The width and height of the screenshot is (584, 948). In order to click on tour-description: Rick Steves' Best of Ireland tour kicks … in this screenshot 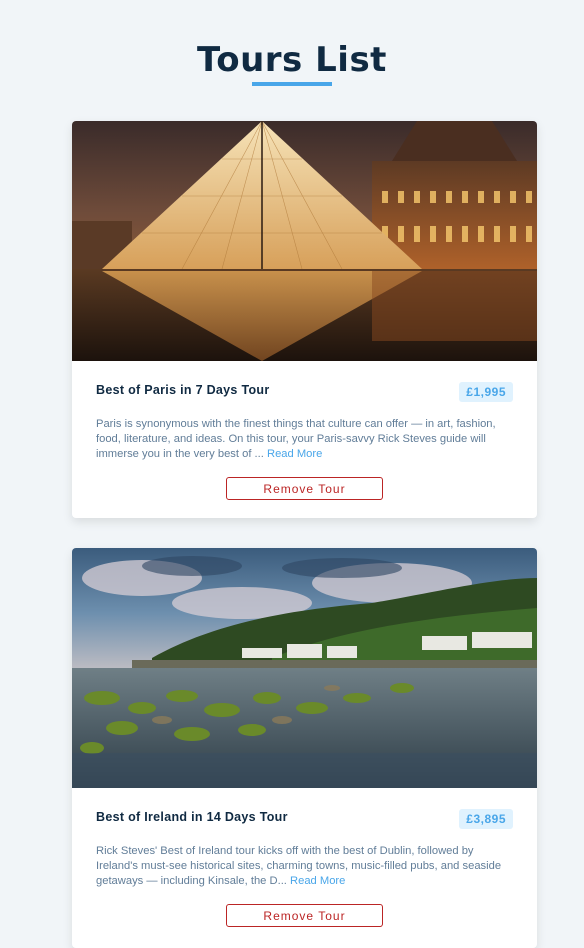, I will do `click(305, 866)`.